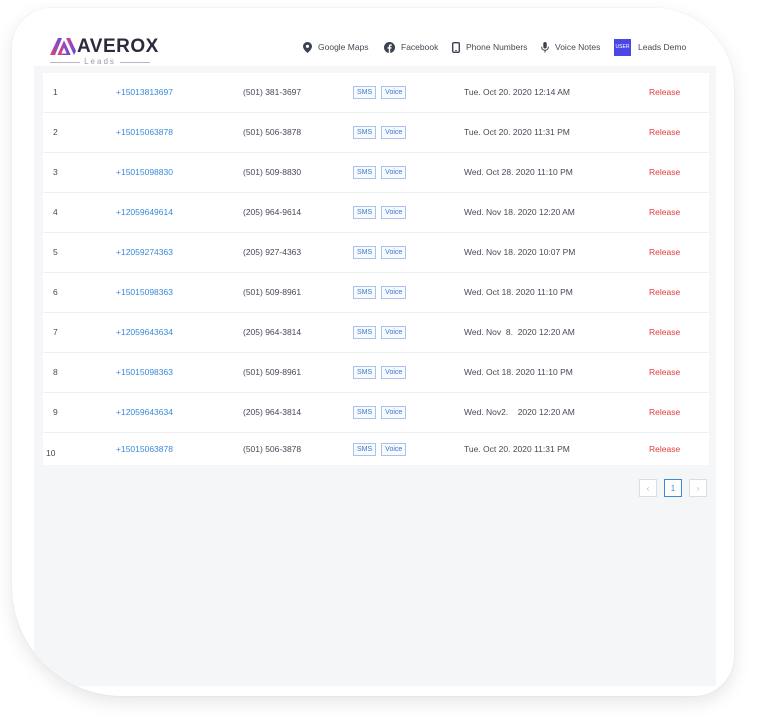  What do you see at coordinates (55, 332) in the screenshot?
I see `row-index: 7` at bounding box center [55, 332].